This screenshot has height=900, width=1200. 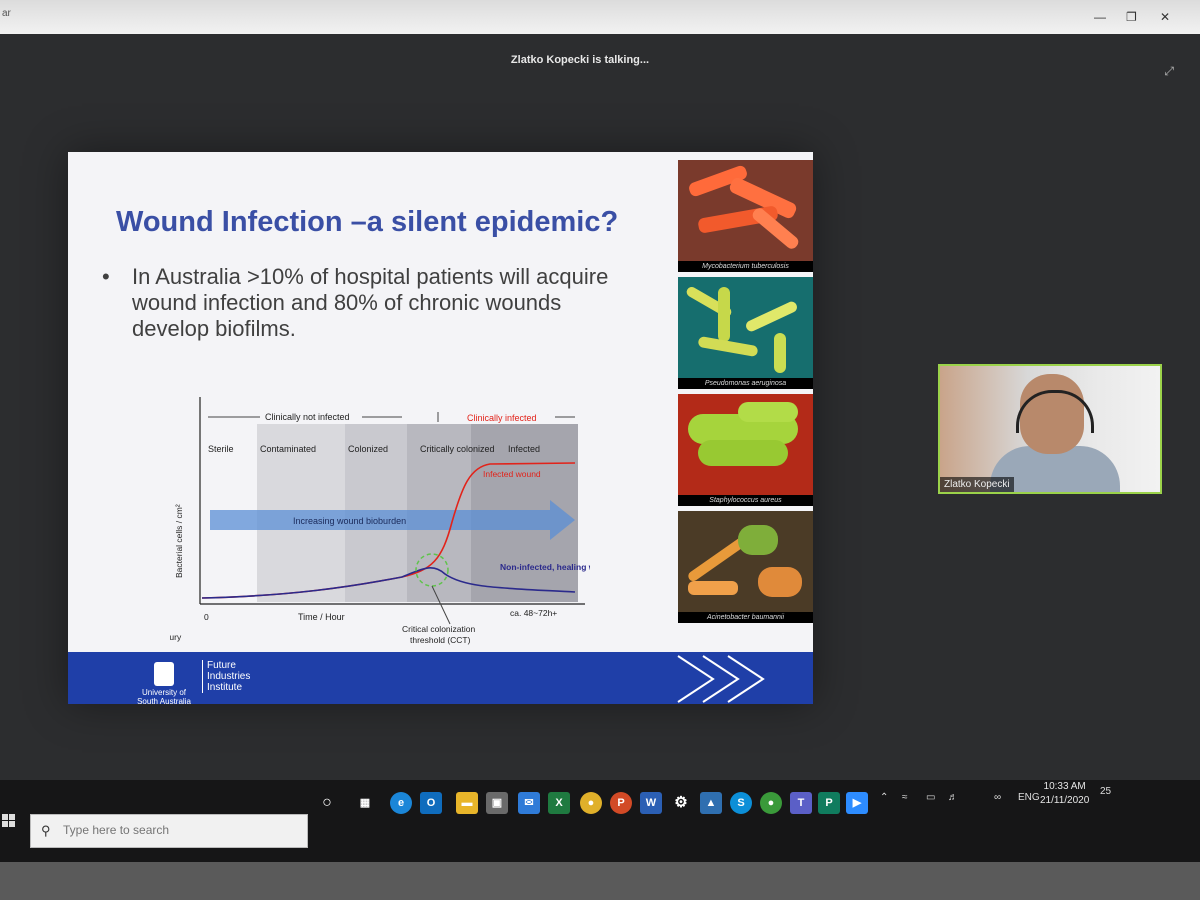 I want to click on edge-icon: e, so click(x=401, y=803).